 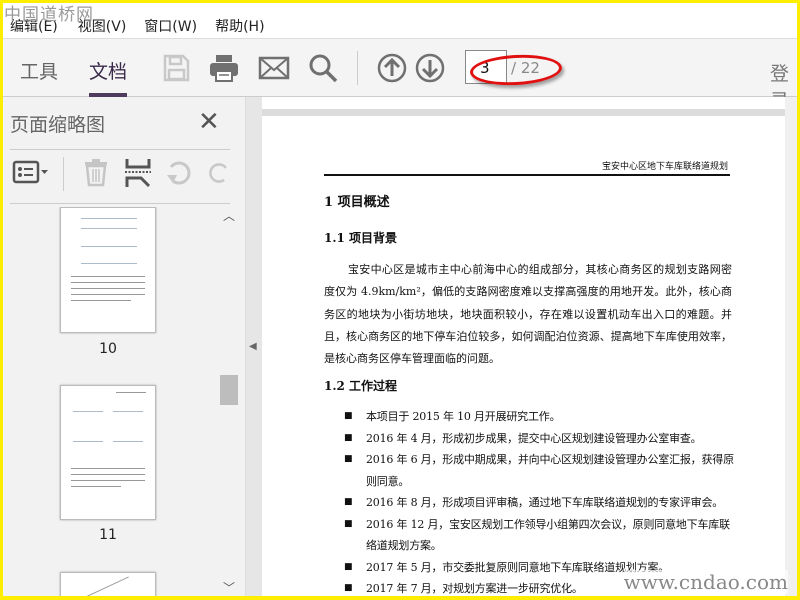 I want to click on rotate-right-icon, so click(x=219, y=173).